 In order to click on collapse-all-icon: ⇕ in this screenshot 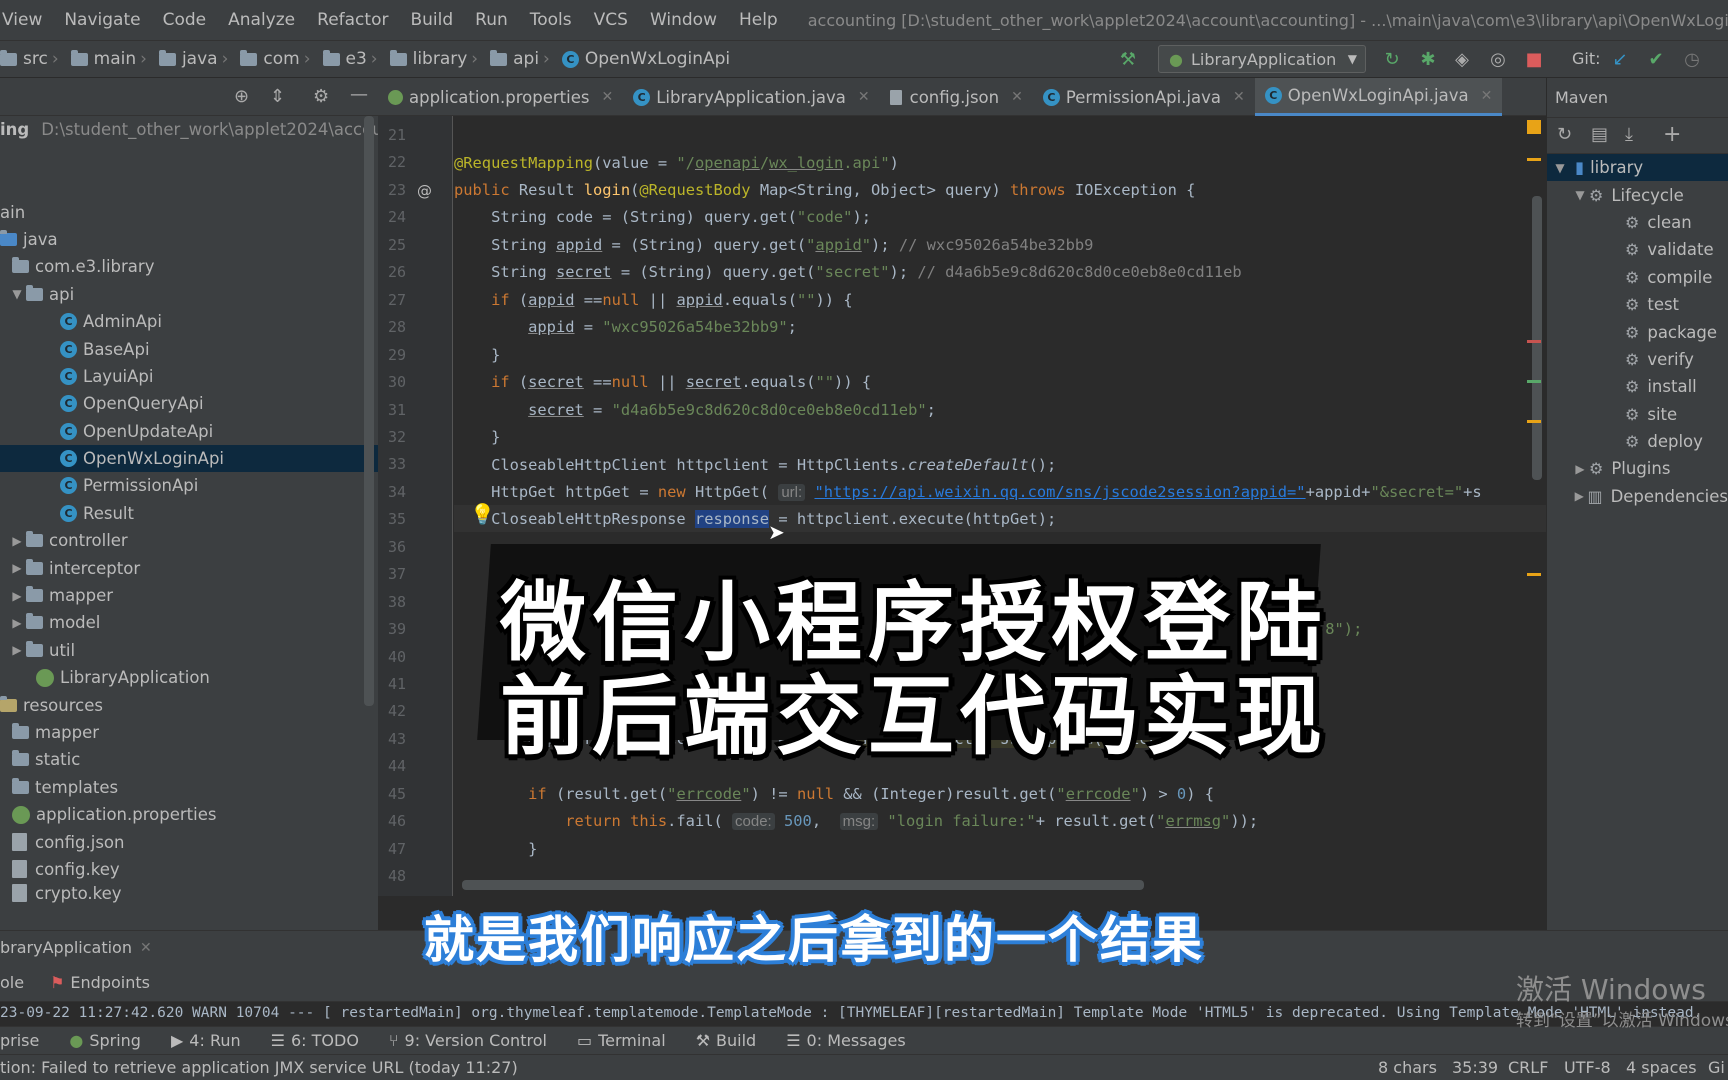, I will do `click(277, 96)`.